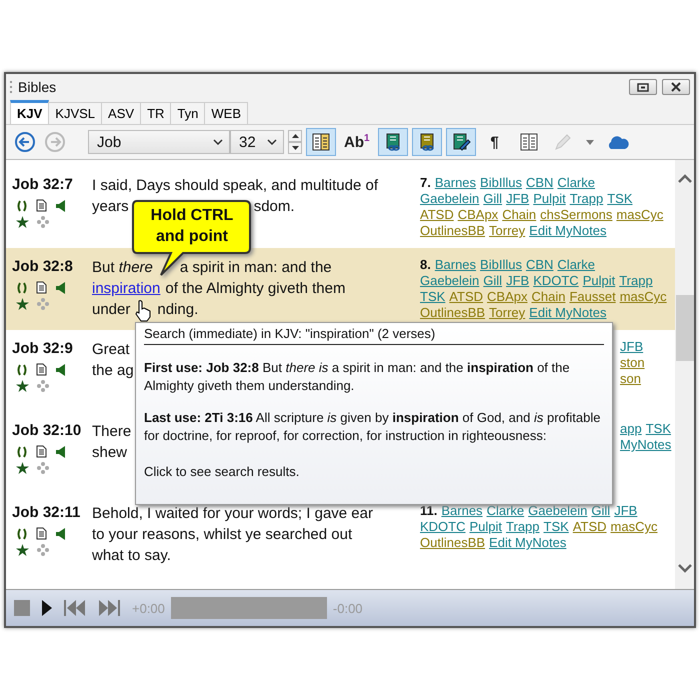  Describe the element at coordinates (46, 513) in the screenshot. I see `verse-reference: Job 32:11` at that location.